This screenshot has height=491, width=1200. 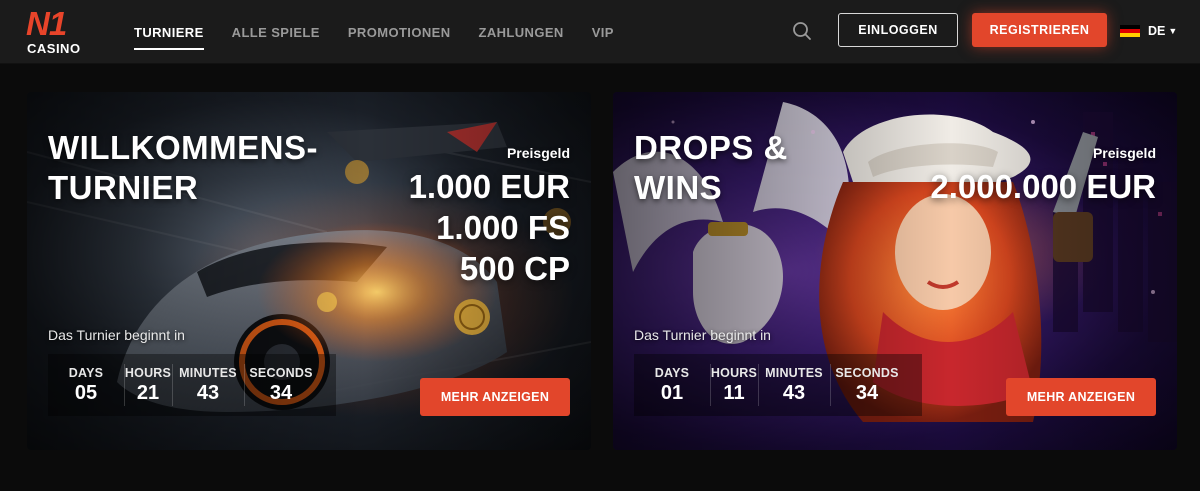 I want to click on logo-casino-text: CASINO, so click(x=54, y=48).